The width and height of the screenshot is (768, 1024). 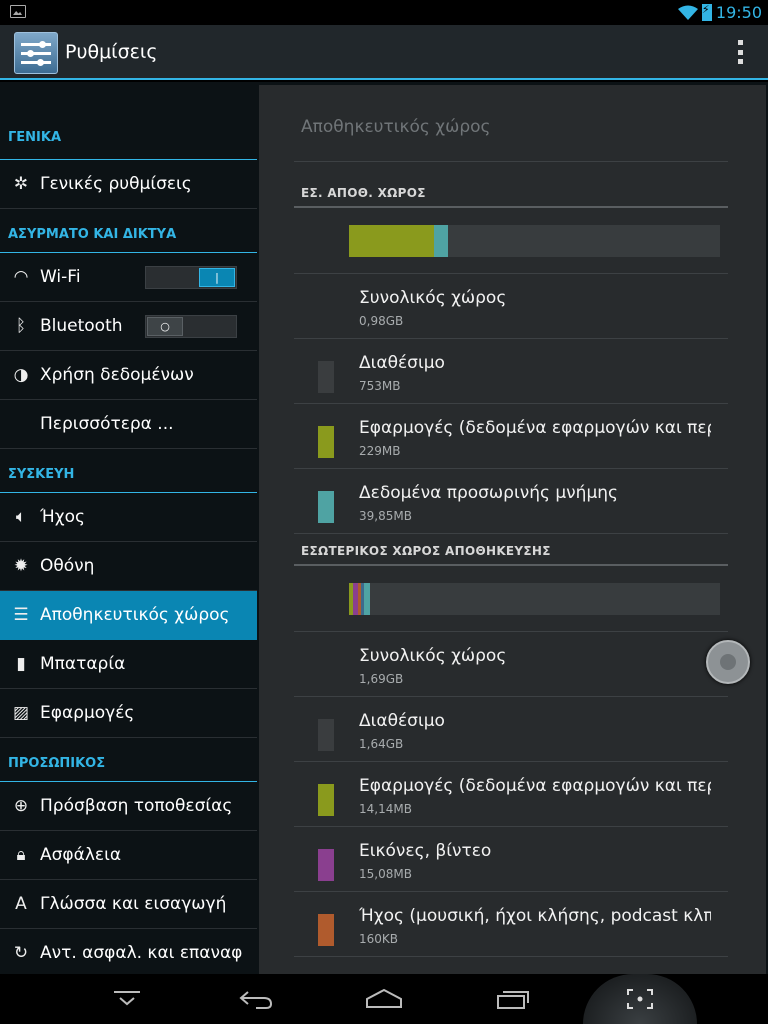 What do you see at coordinates (128, 517) in the screenshot?
I see `sidebar-item-speaker: 🔈︎ Ήχος` at bounding box center [128, 517].